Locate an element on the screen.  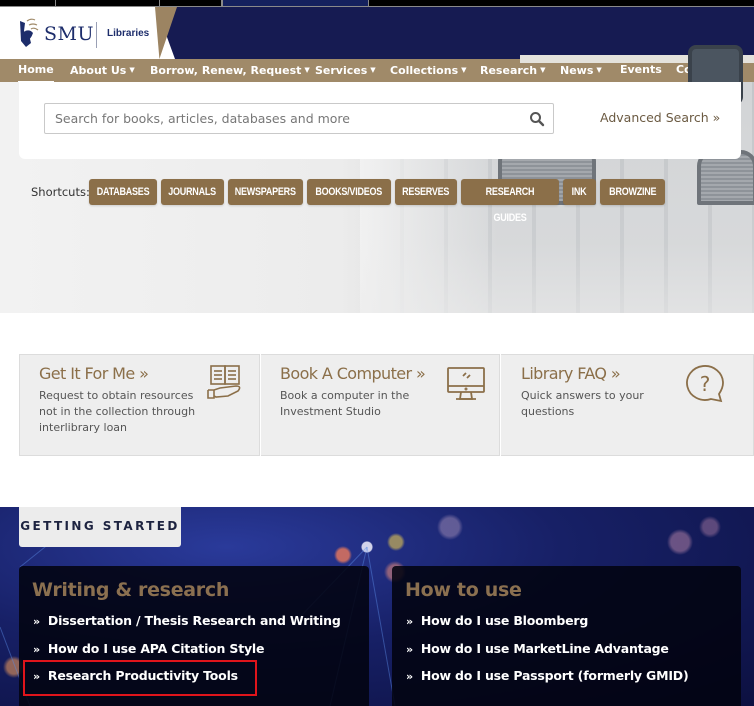
shortcut-ink: INK is located at coordinates (579, 192).